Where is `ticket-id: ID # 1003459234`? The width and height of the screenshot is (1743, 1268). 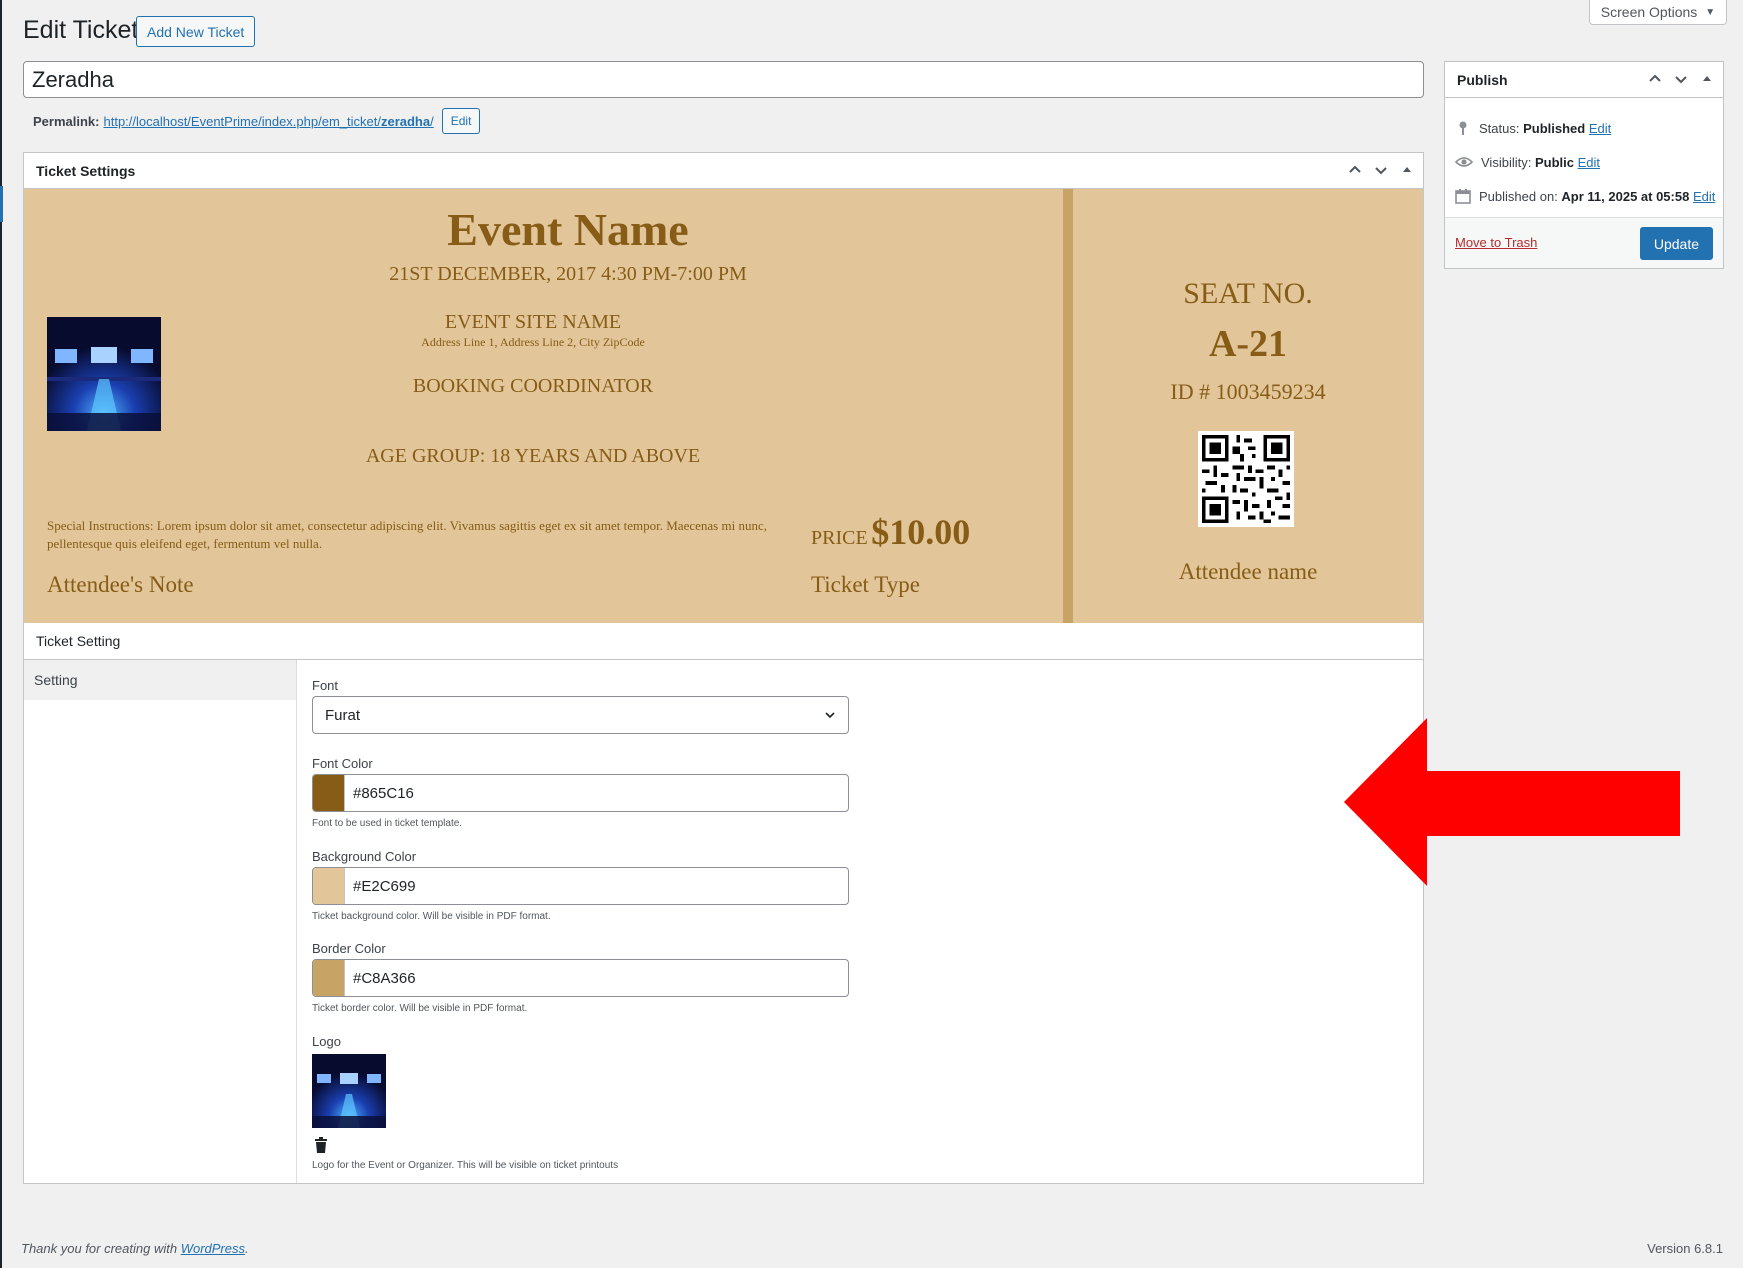 ticket-id: ID # 1003459234 is located at coordinates (1248, 391).